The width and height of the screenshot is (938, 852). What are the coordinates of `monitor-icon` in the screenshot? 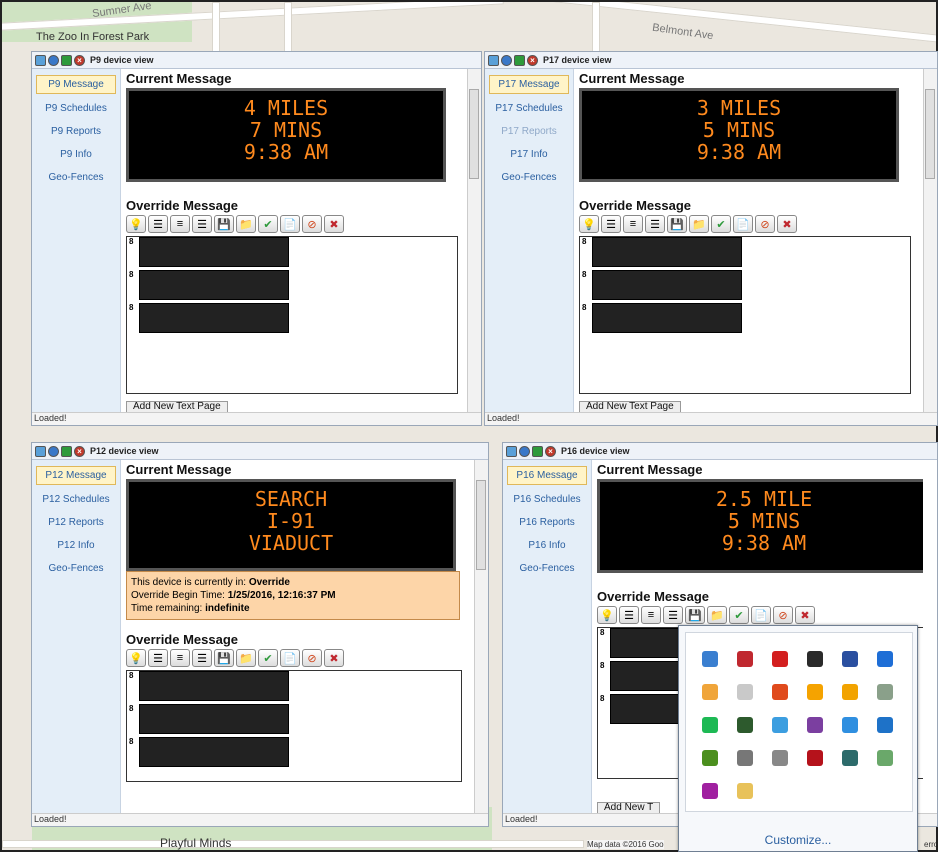 It's located at (745, 692).